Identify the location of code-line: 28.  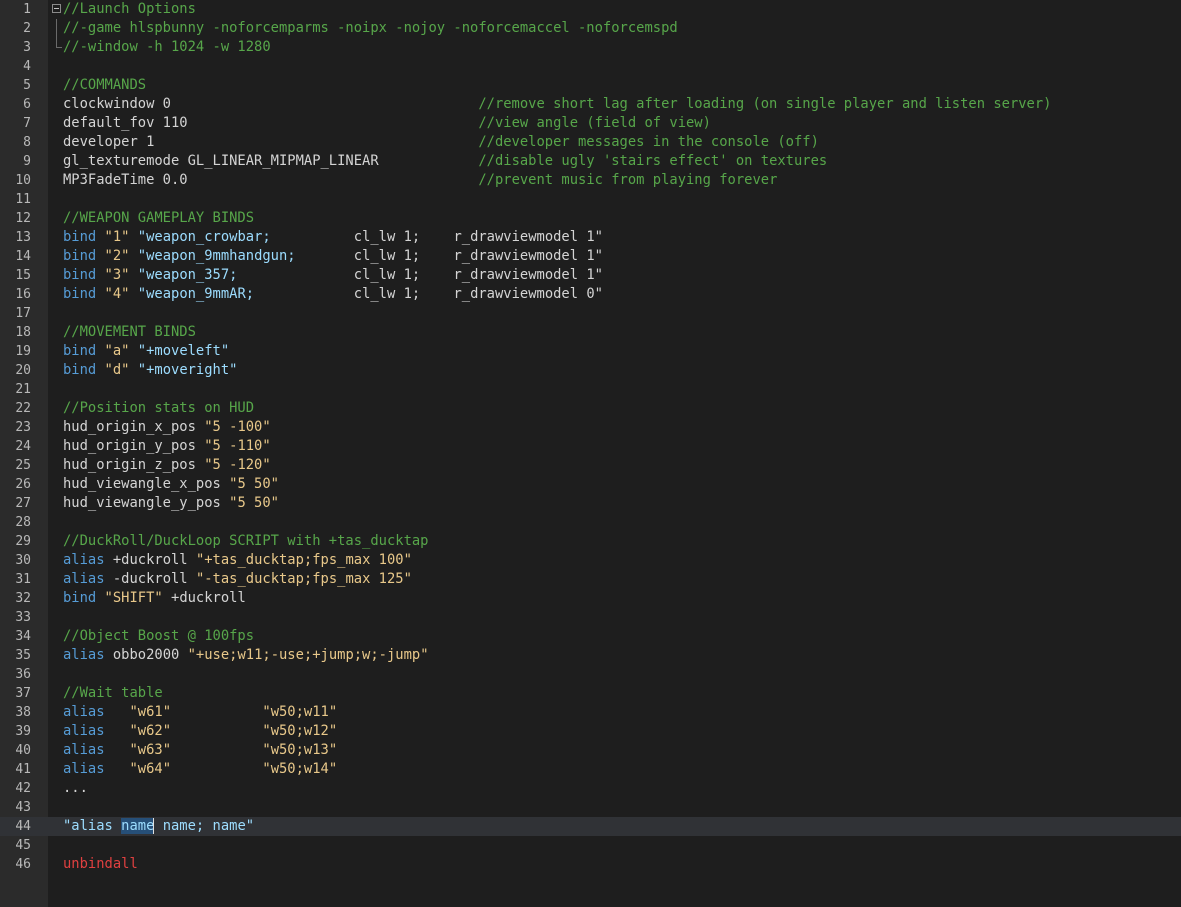
(590, 522).